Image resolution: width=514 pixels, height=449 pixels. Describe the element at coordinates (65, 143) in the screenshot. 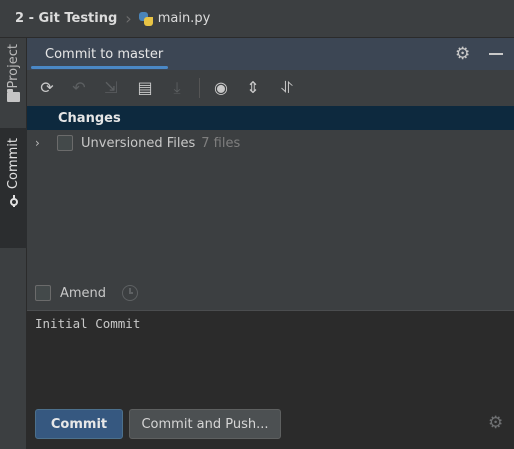

I see `unversioned-files-checkbox` at that location.